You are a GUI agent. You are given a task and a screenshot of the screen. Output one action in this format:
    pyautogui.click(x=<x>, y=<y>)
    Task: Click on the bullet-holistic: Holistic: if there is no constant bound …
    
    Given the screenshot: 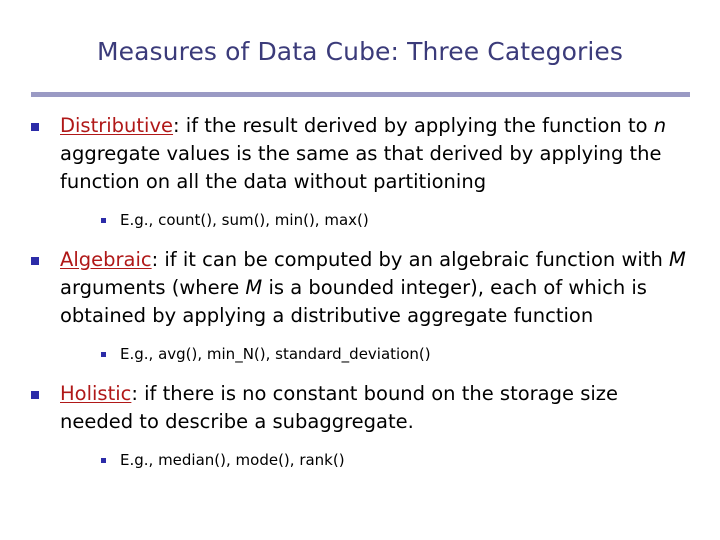 What is the action you would take?
    pyautogui.click(x=360, y=408)
    